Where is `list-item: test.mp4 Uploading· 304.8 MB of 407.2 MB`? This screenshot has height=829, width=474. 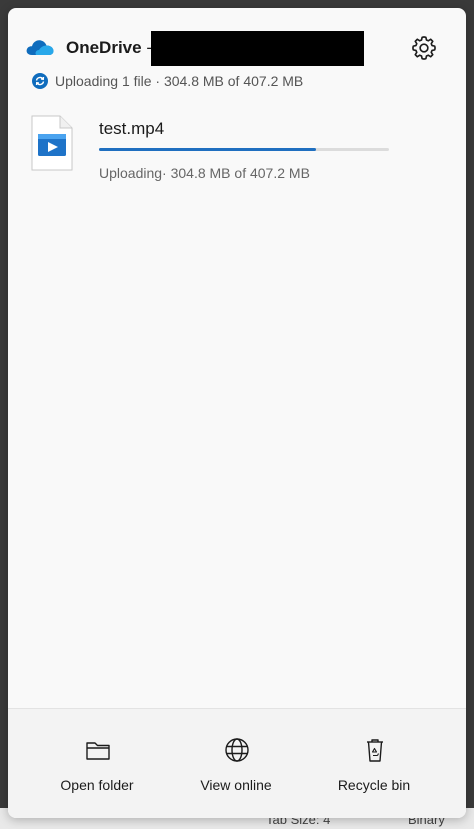 list-item: test.mp4 Uploading· 304.8 MB of 407.2 MB is located at coordinates (240, 148).